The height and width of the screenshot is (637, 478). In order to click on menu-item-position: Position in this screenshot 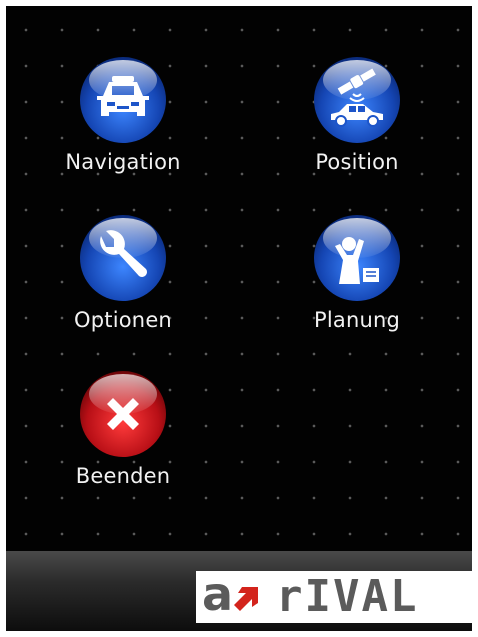, I will do `click(357, 121)`.